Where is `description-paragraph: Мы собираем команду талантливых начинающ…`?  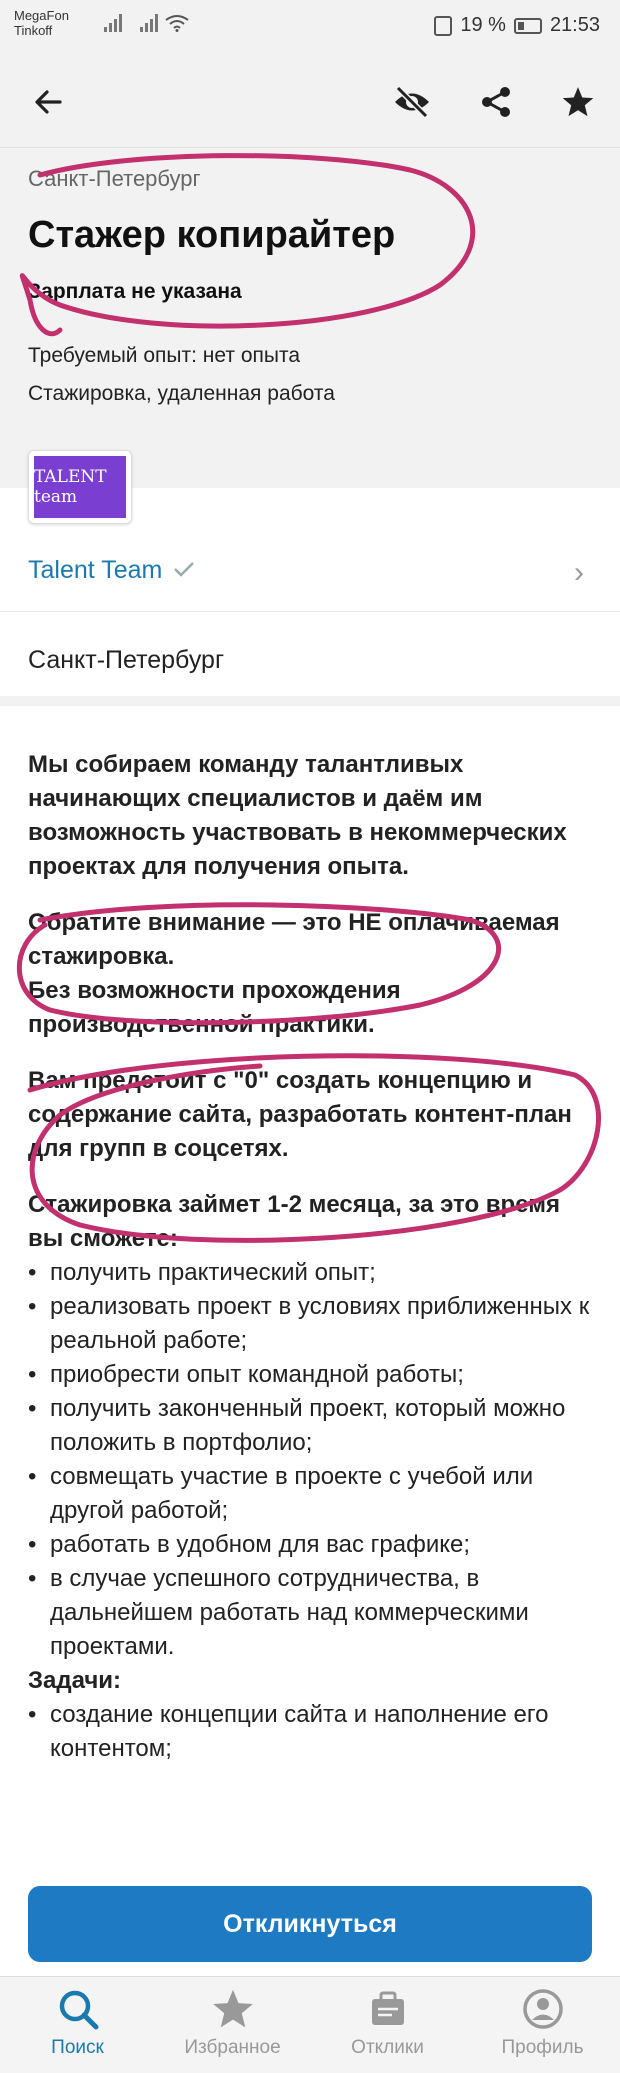 description-paragraph: Мы собираем команду талантливых начинающ… is located at coordinates (297, 815).